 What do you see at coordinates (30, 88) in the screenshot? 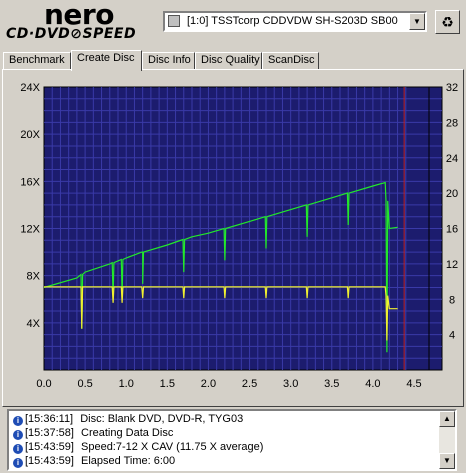
I see `y-left-tick-label: 24X` at bounding box center [30, 88].